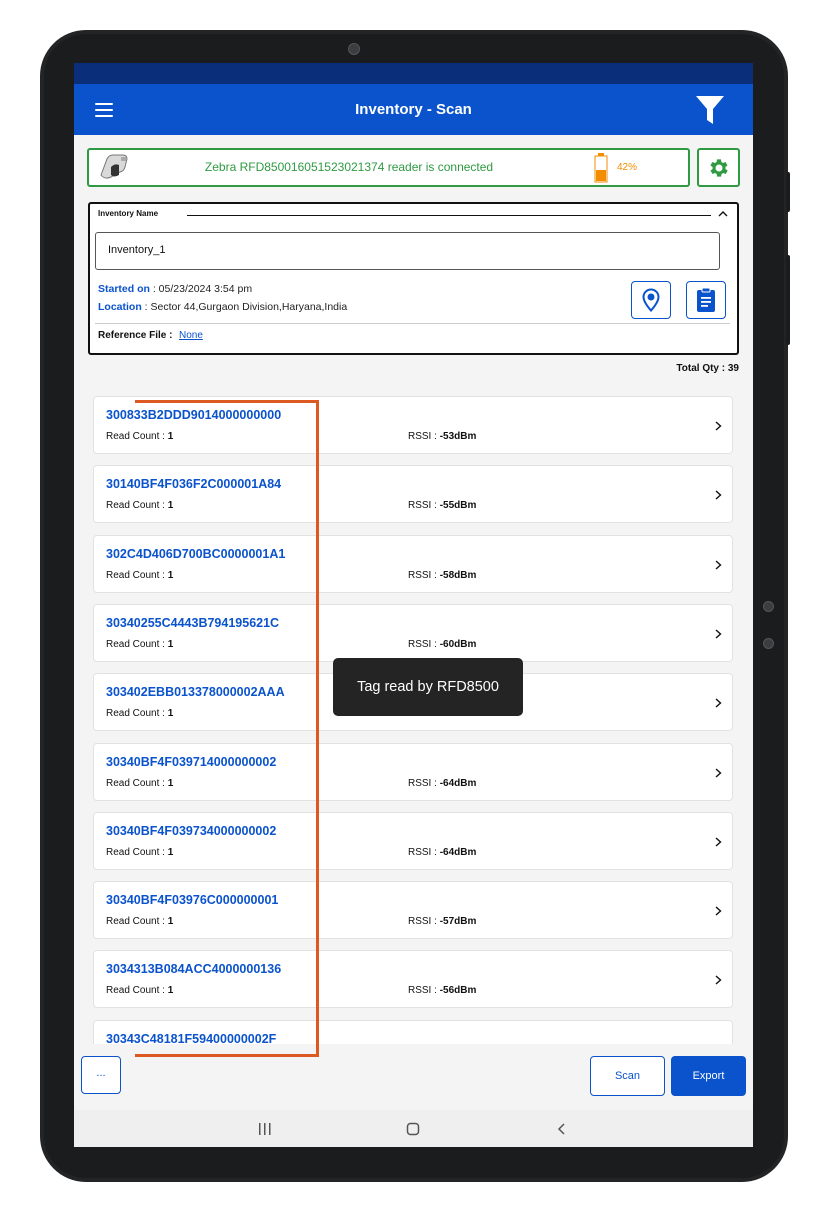  Describe the element at coordinates (407, 251) in the screenshot. I see `inventory-name-field: Inventory_1` at that location.